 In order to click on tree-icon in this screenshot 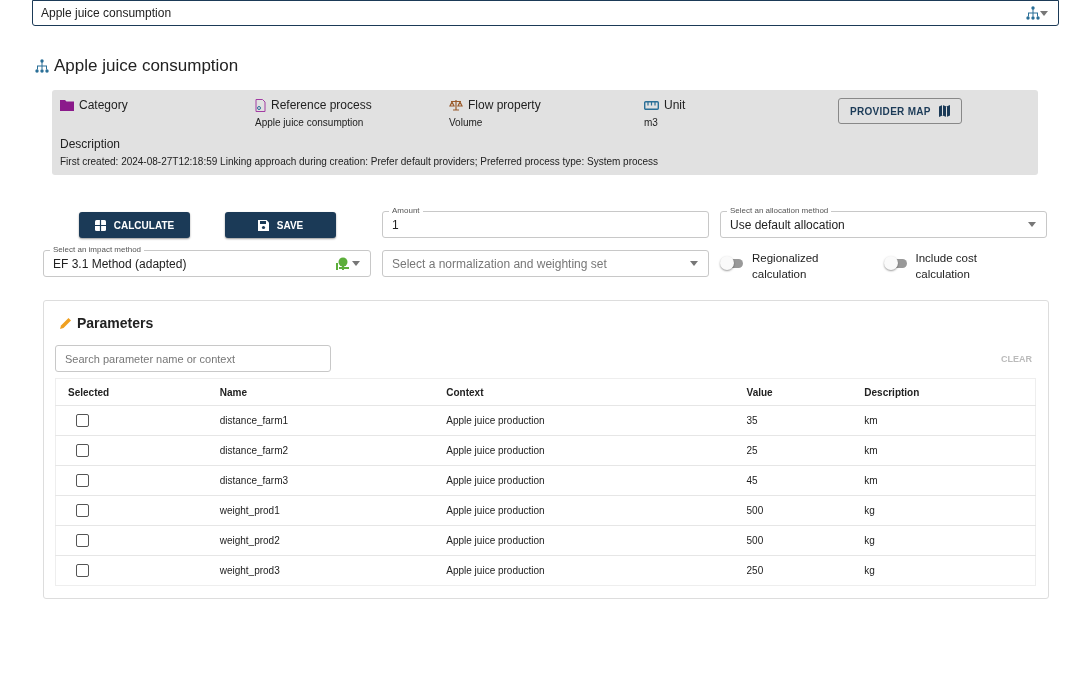, I will do `click(342, 263)`.